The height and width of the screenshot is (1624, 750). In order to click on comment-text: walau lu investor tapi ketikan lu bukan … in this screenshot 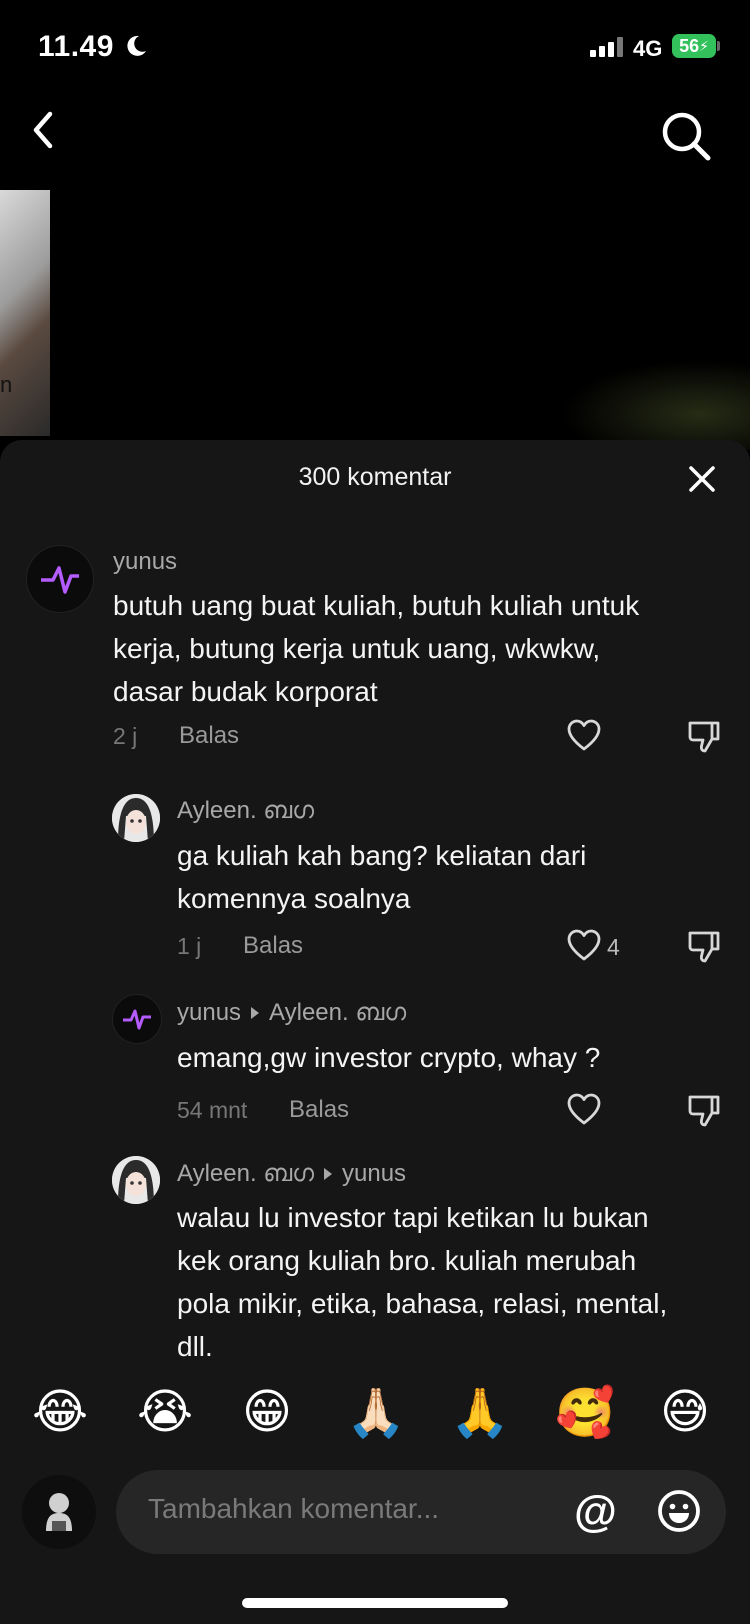, I will do `click(422, 1282)`.